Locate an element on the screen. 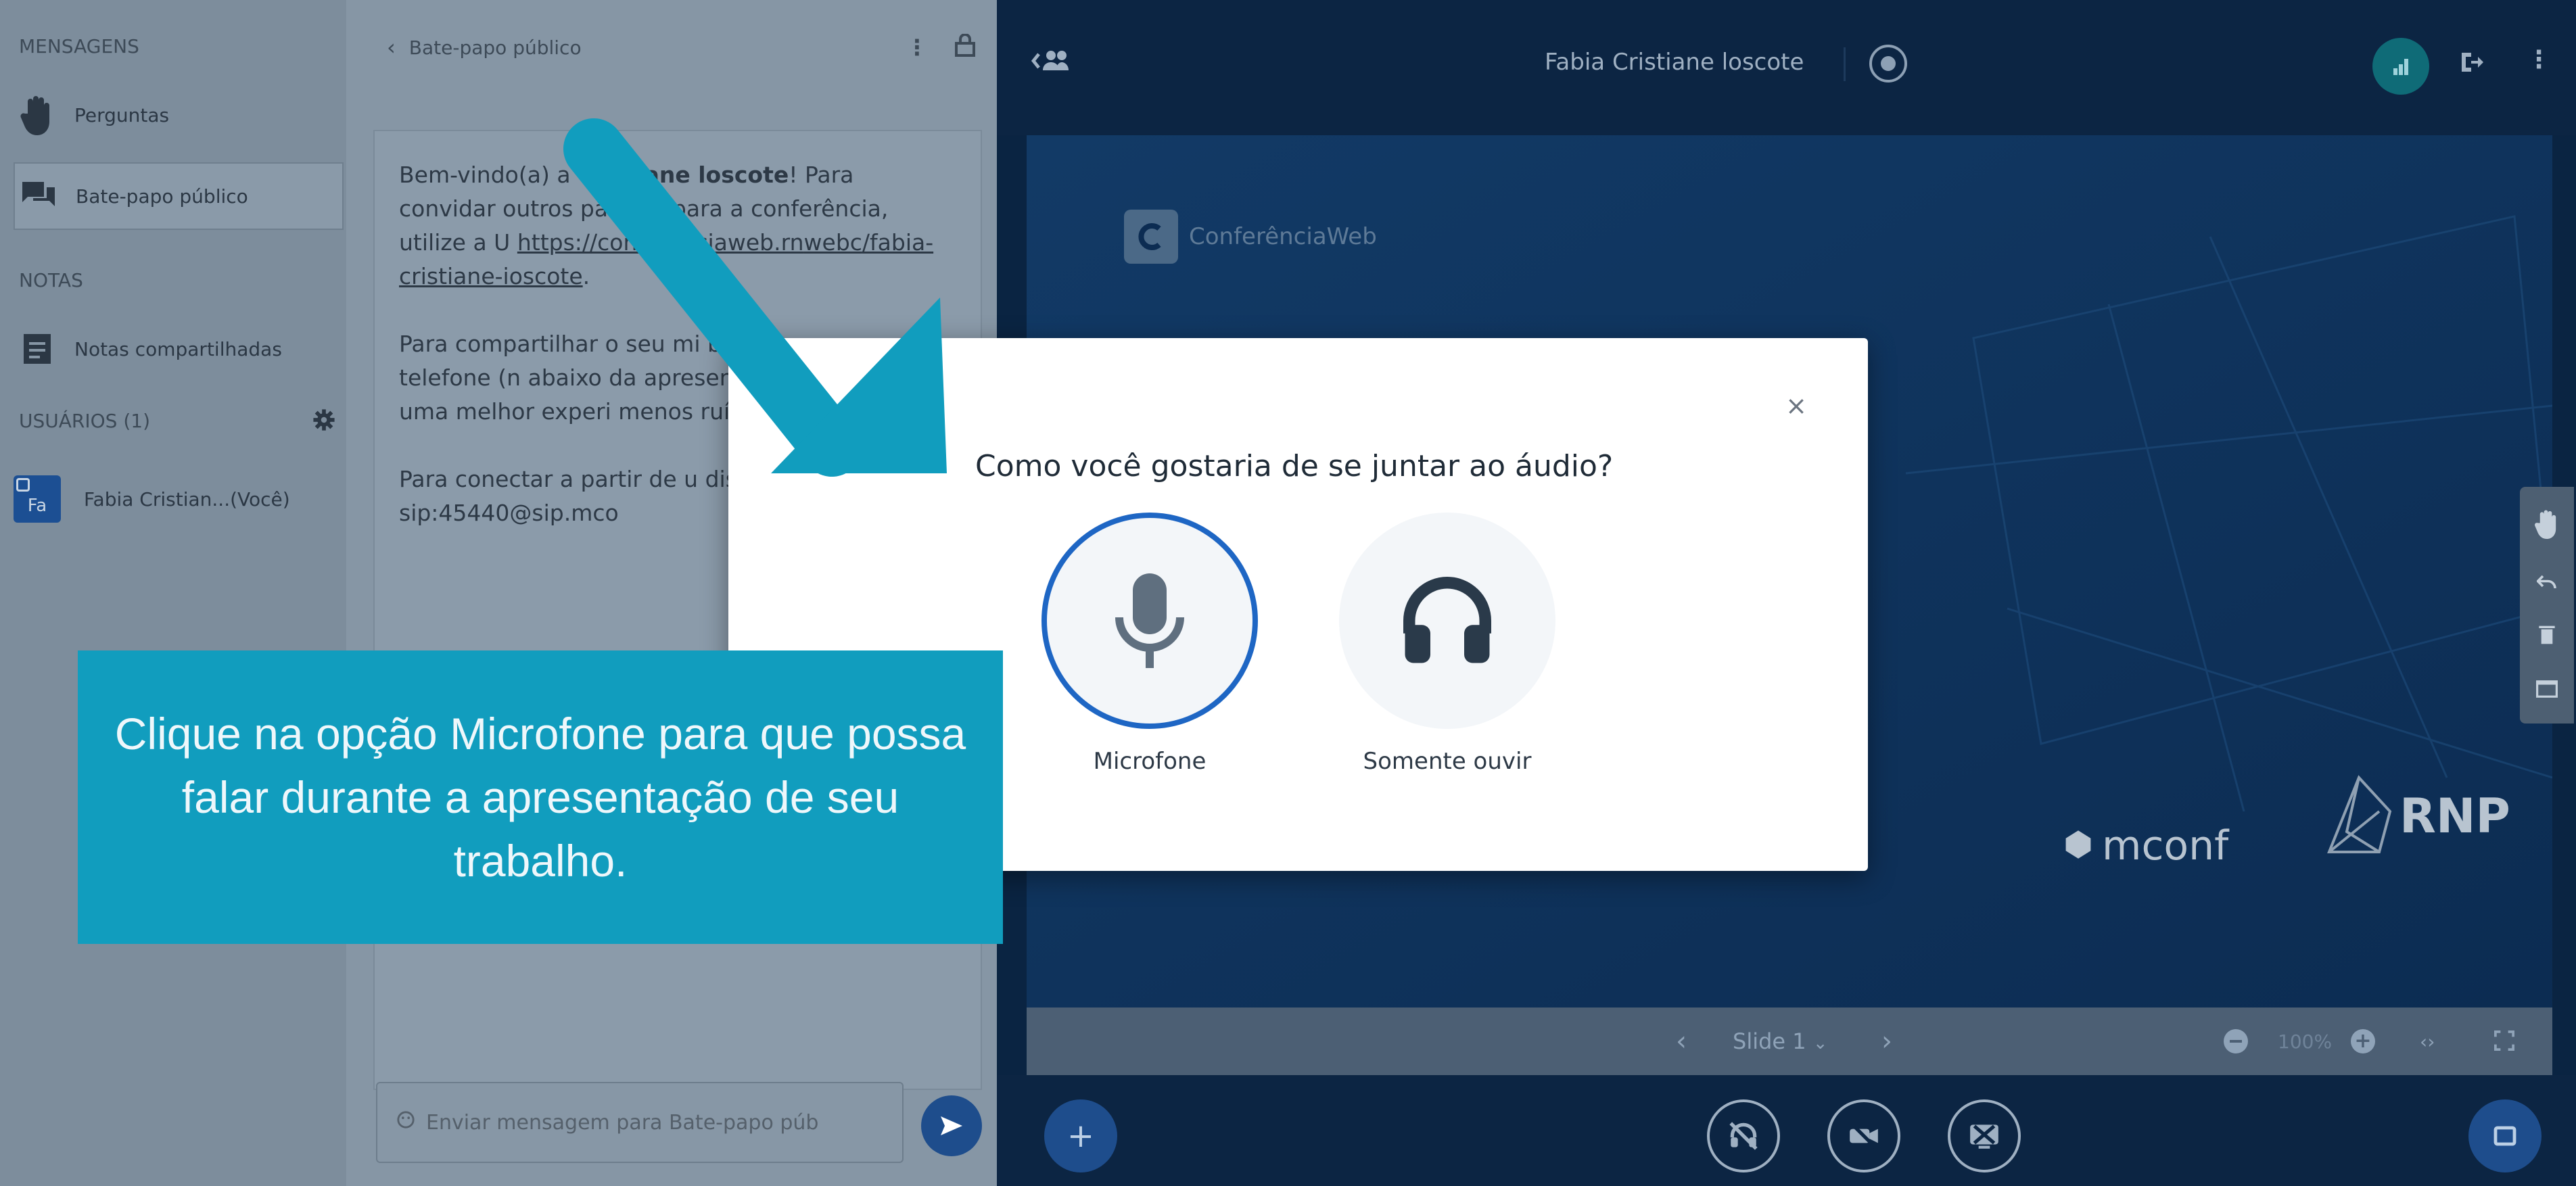 Image resolution: width=2576 pixels, height=1186 pixels. slide-label: Slide 1 is located at coordinates (1769, 1041).